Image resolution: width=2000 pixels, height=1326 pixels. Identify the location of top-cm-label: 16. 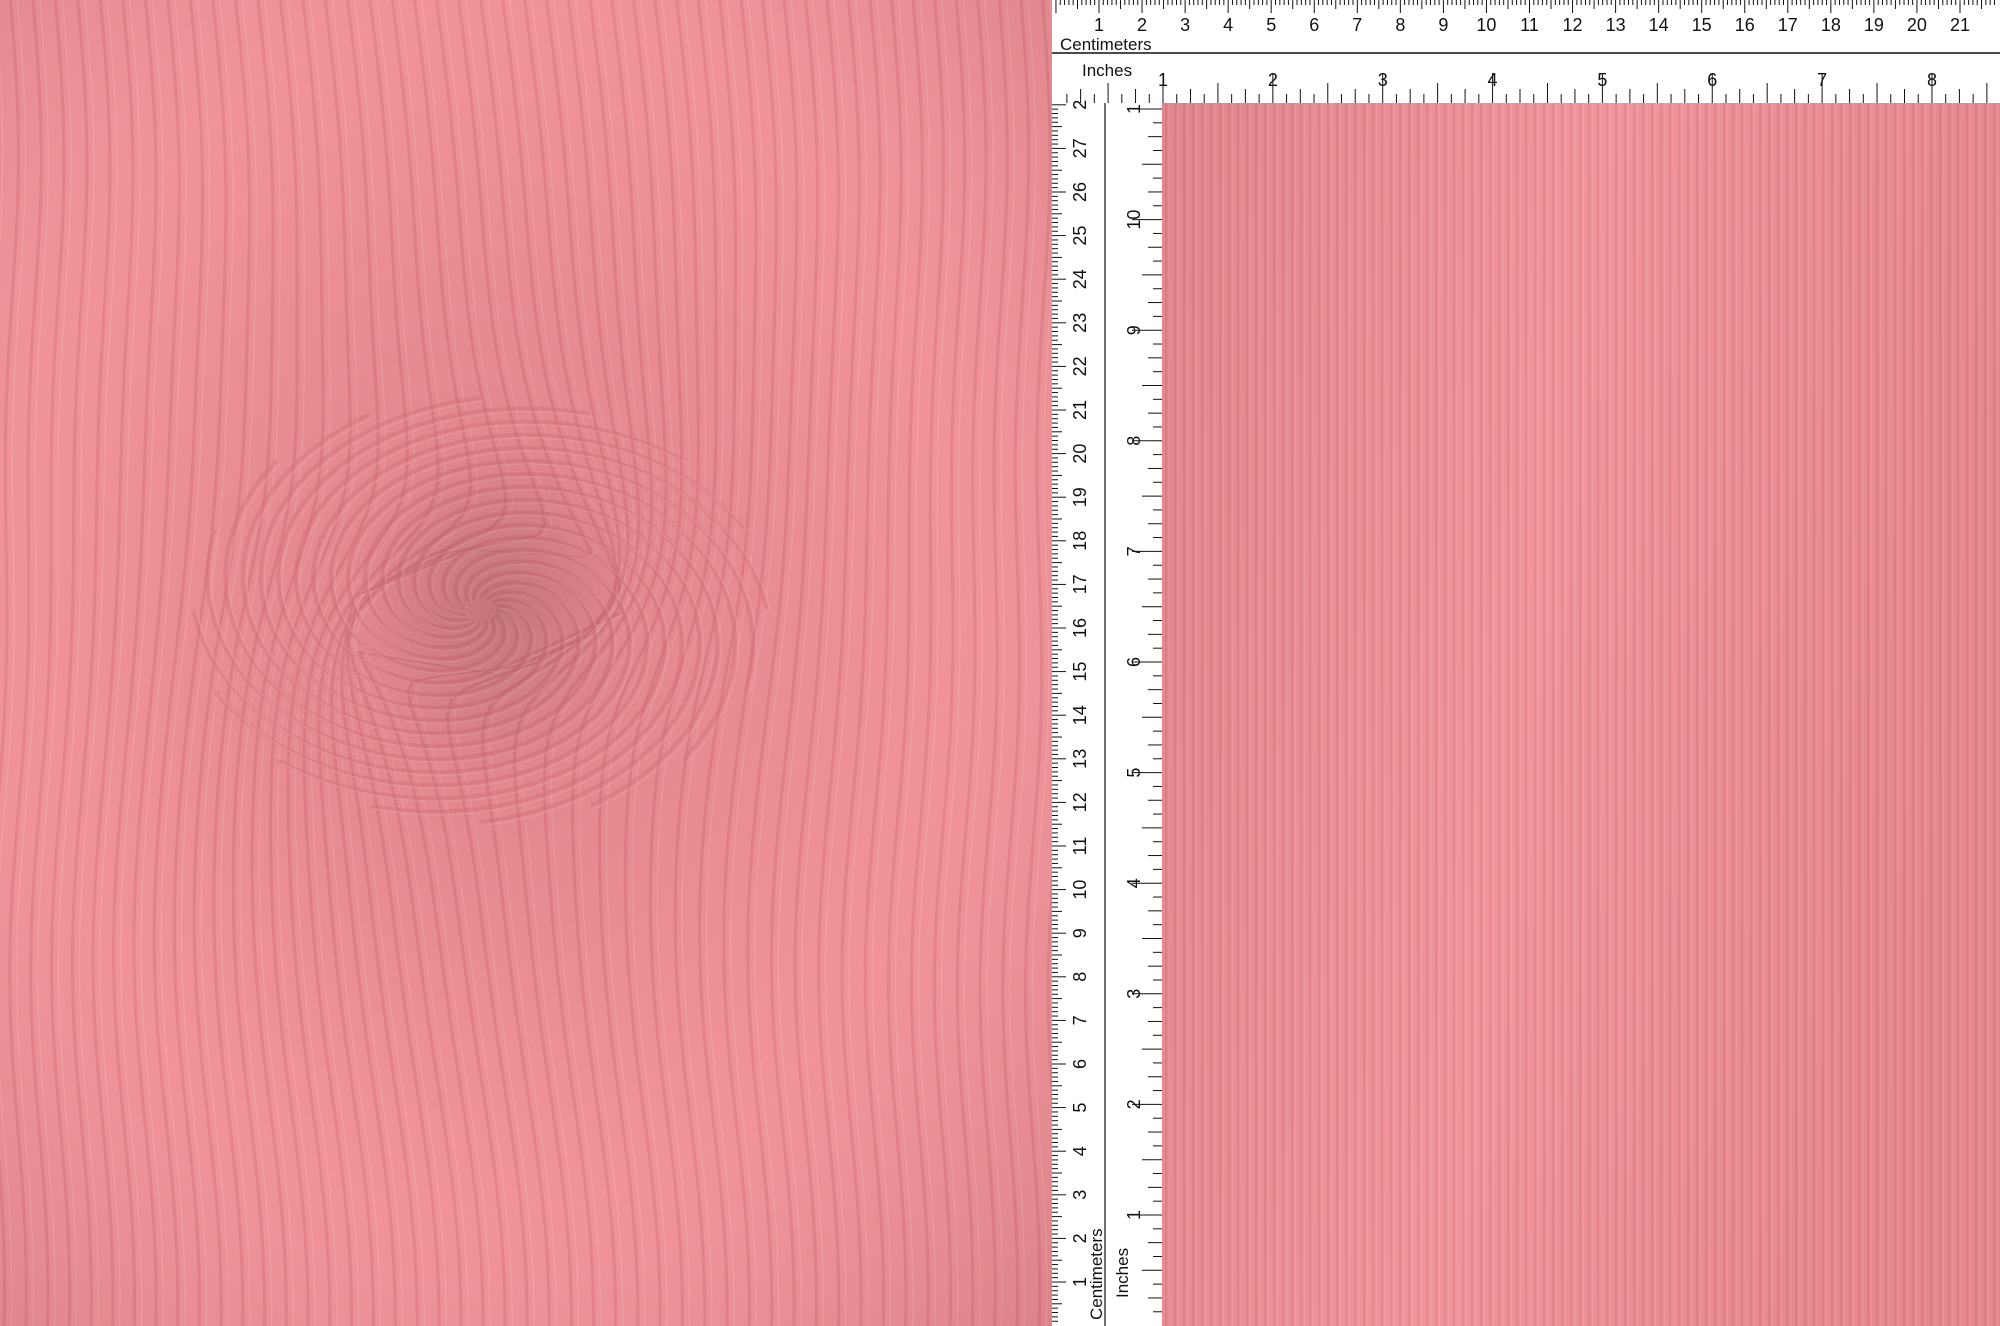
(1745, 25).